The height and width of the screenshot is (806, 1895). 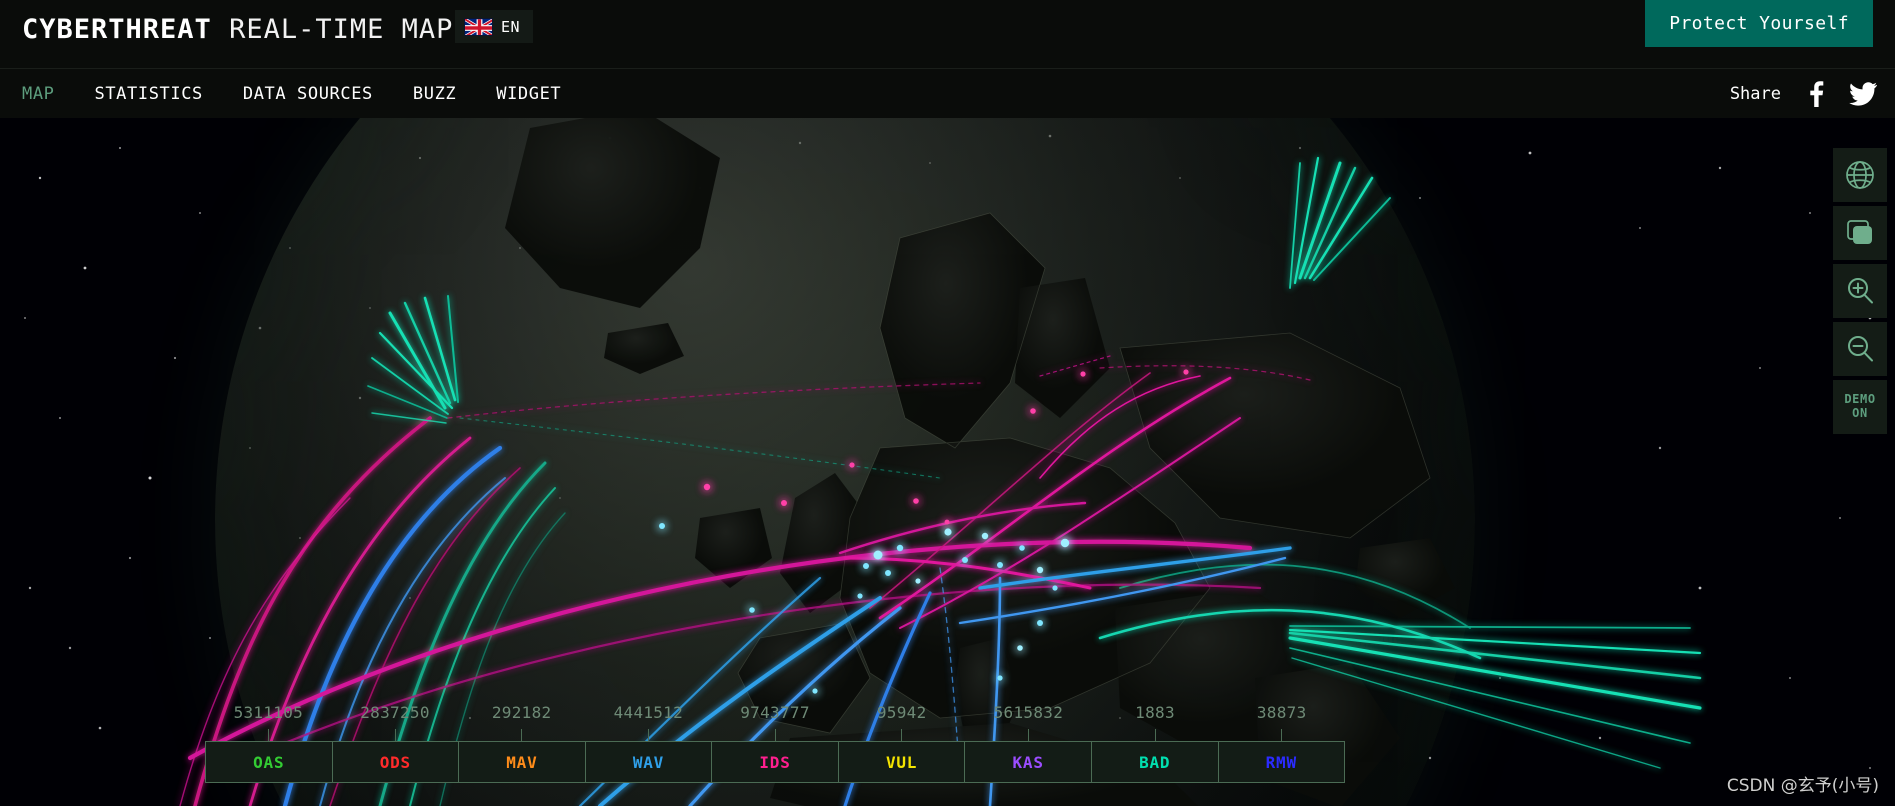 I want to click on protect-yourself-button: Protect Yourself, so click(x=1759, y=23).